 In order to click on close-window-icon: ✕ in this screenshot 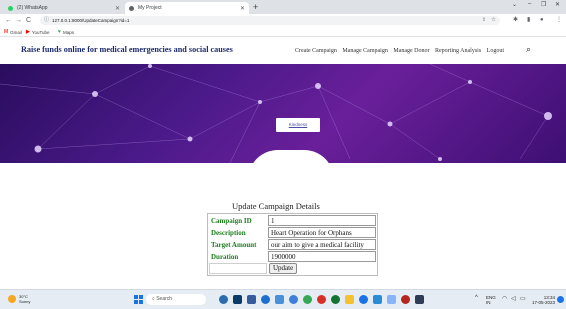, I will do `click(557, 4)`.